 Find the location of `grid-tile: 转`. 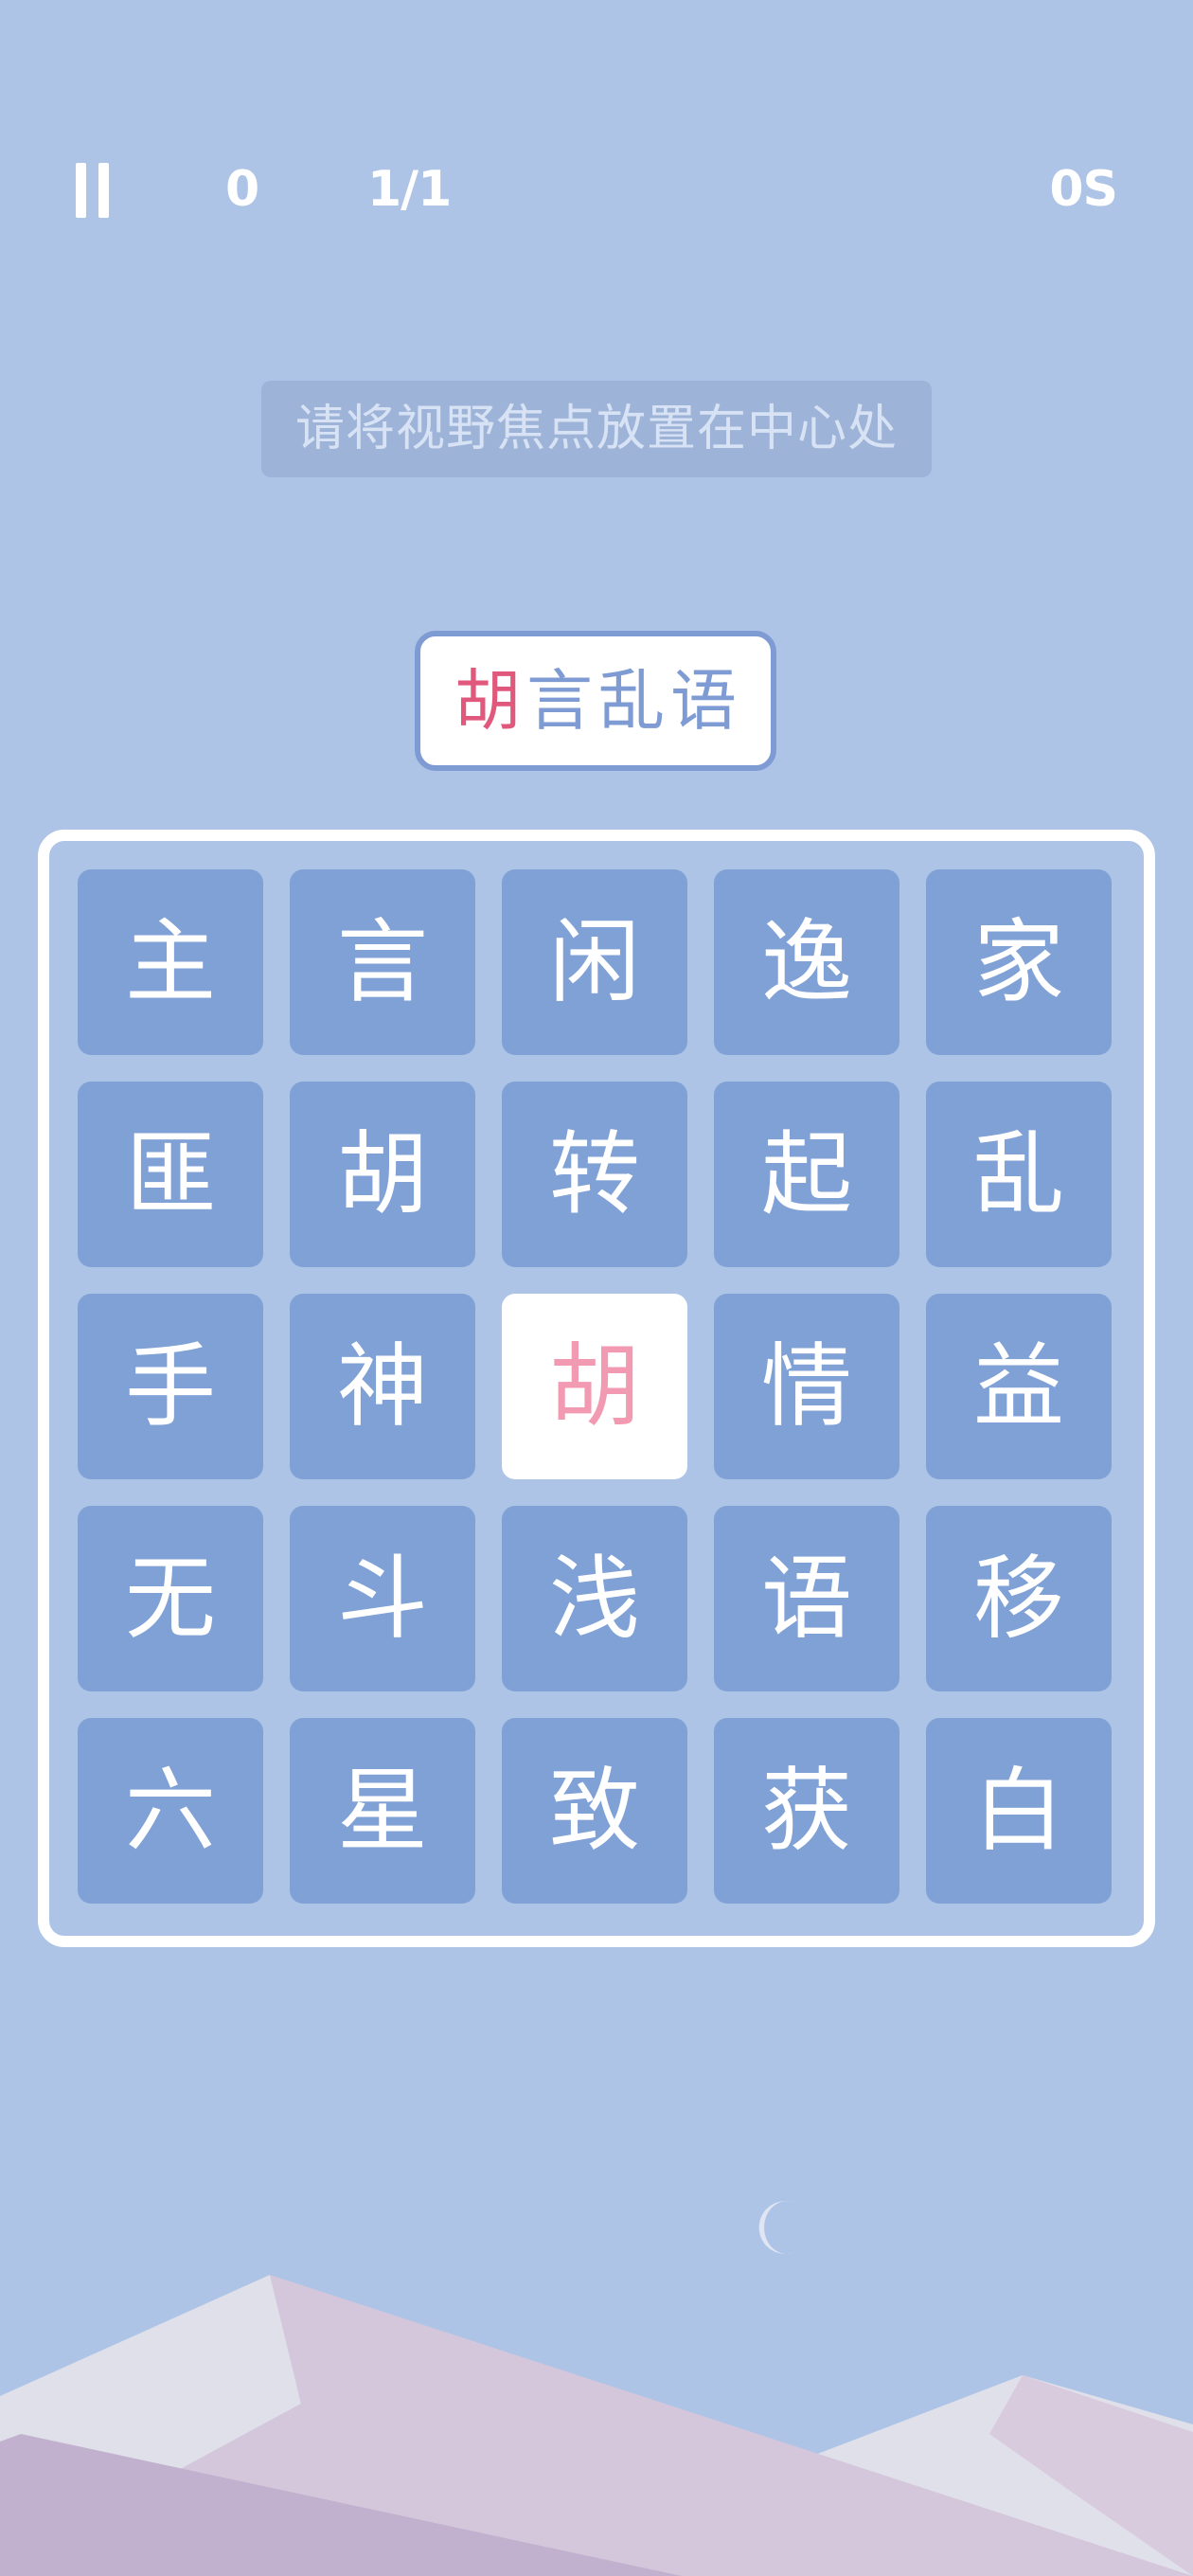

grid-tile: 转 is located at coordinates (594, 1174).